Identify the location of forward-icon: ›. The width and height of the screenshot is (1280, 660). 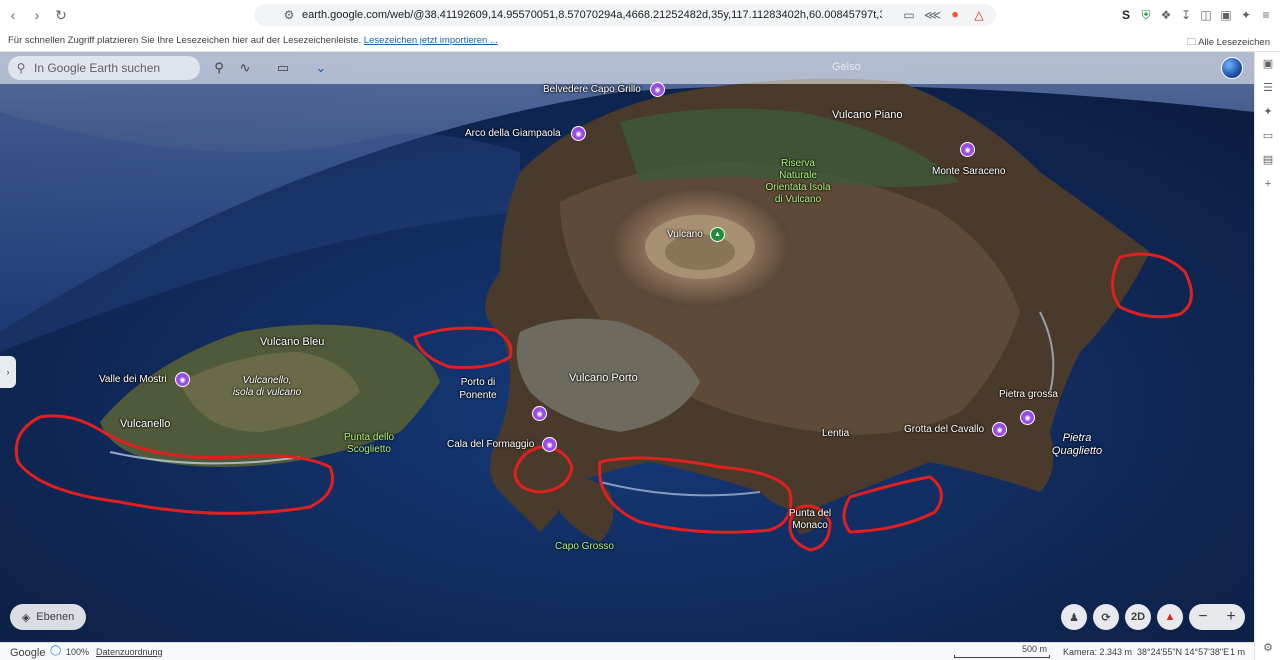
(37, 15).